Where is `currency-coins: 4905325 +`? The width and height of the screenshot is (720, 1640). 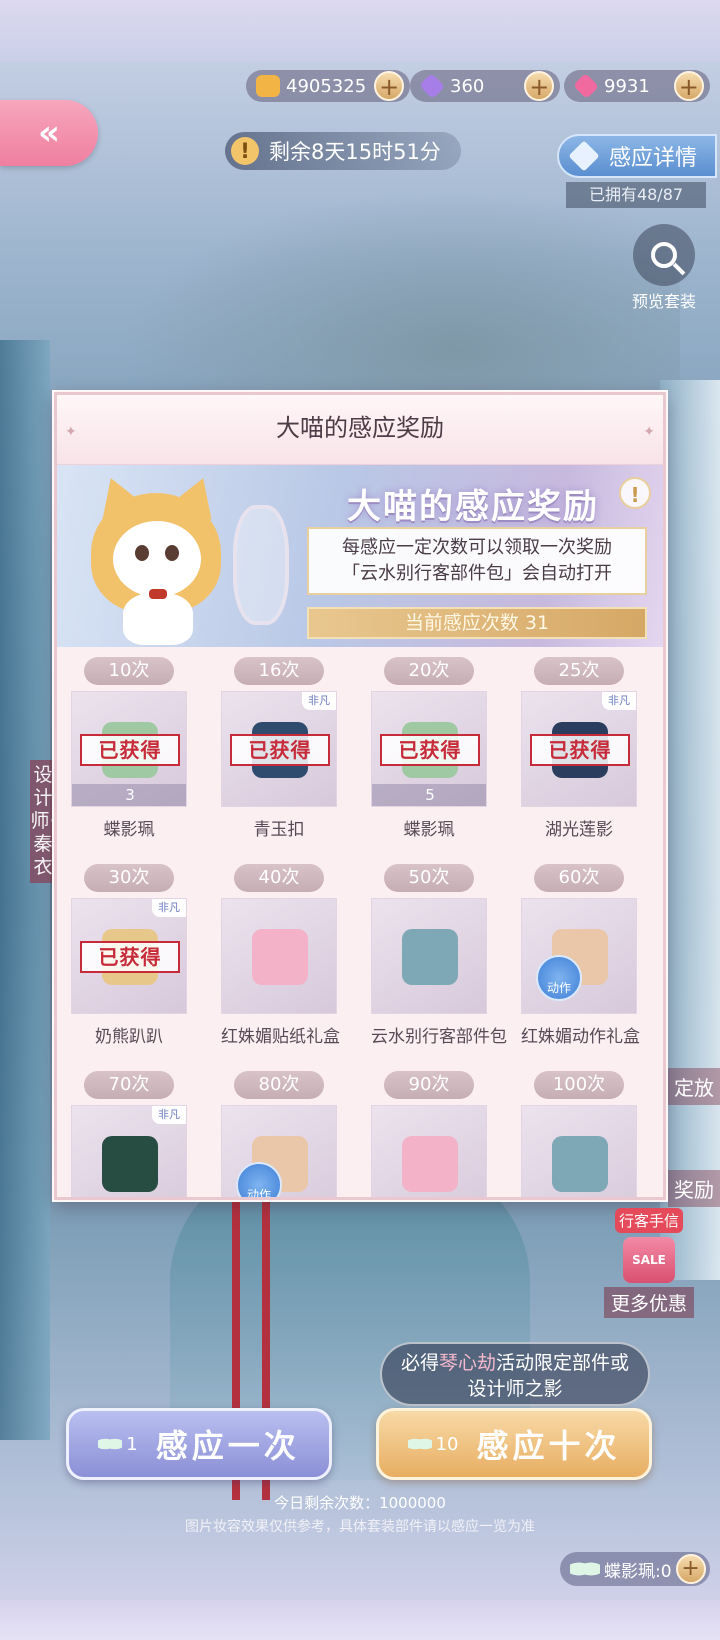
currency-coins: 4905325 + is located at coordinates (328, 86).